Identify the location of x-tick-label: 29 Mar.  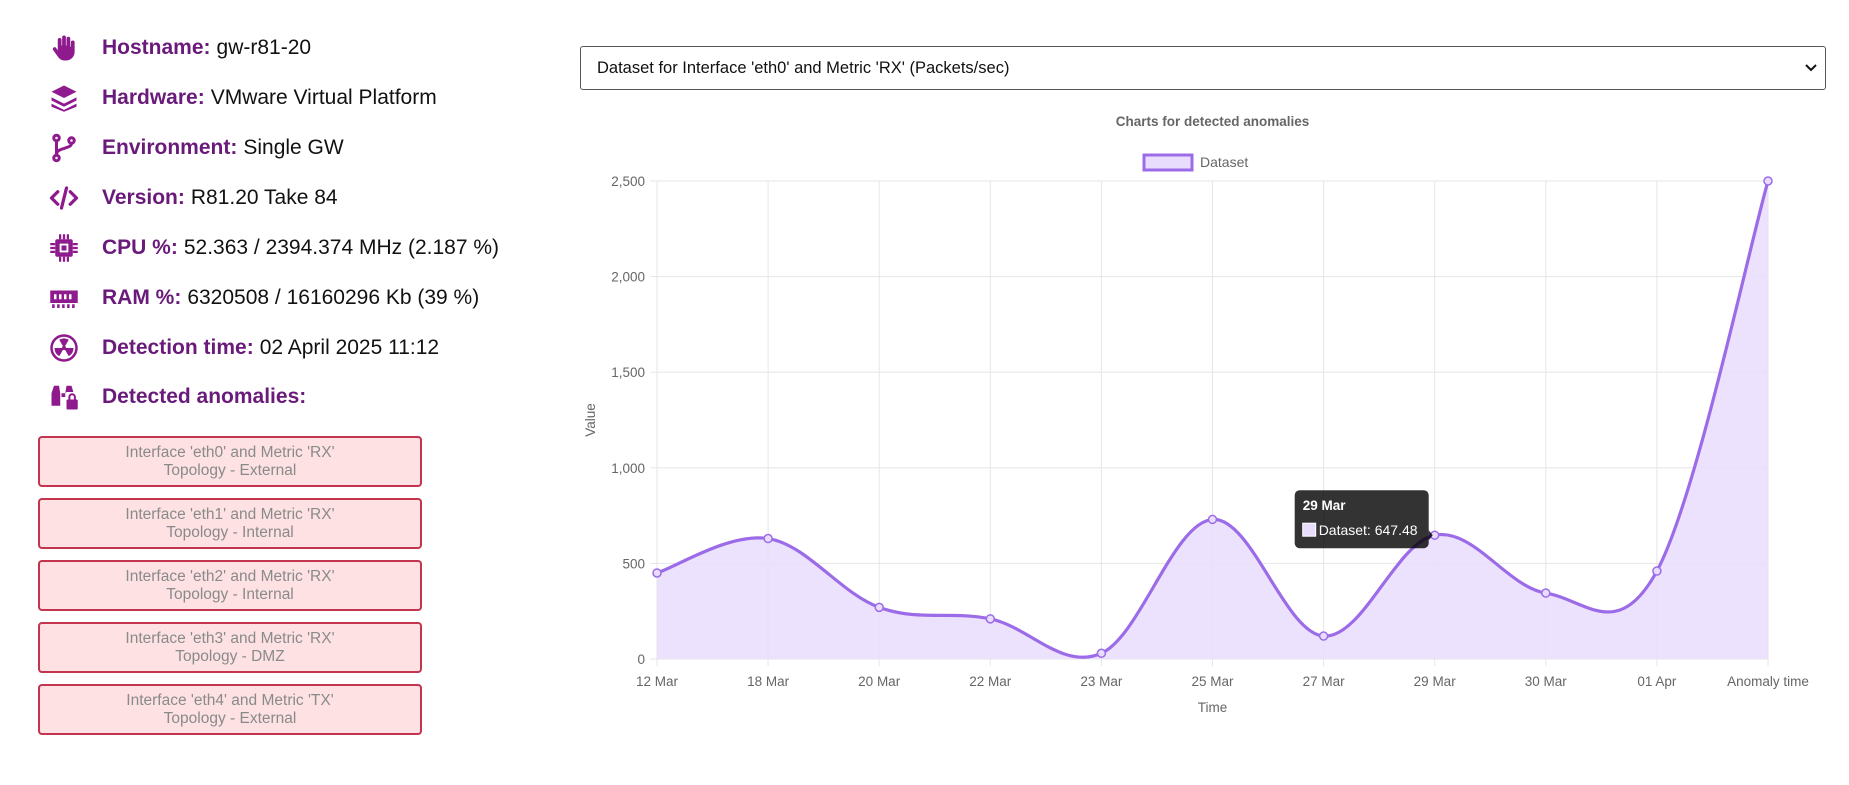
(1435, 681).